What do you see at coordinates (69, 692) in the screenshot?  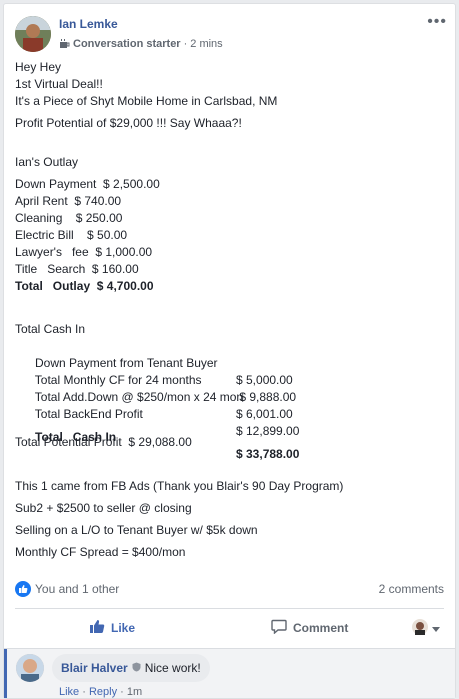 I see `comment-like-link: Like` at bounding box center [69, 692].